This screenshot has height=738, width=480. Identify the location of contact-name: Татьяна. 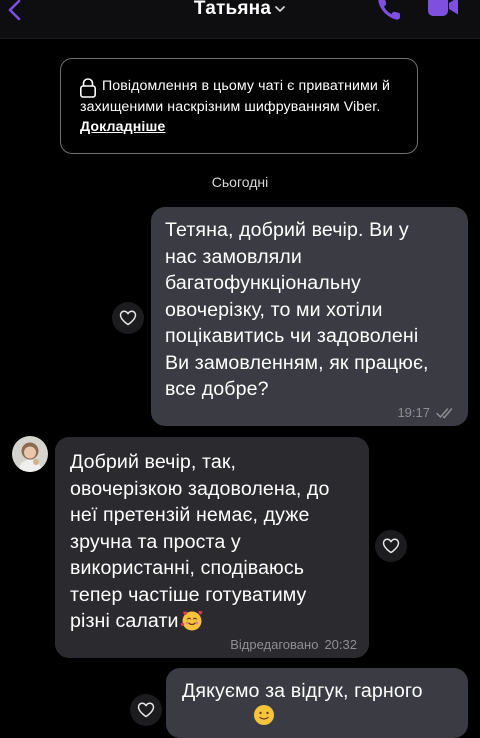
(232, 9).